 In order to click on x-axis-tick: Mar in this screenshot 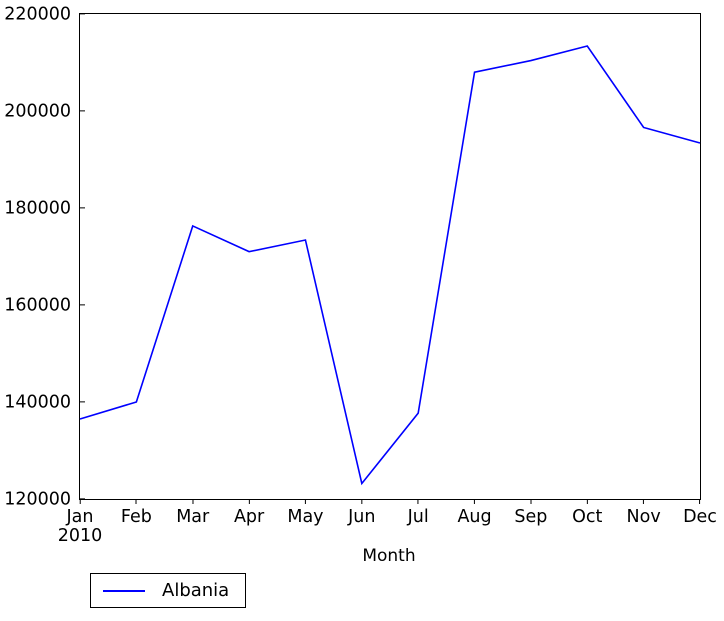, I will do `click(192, 513)`.